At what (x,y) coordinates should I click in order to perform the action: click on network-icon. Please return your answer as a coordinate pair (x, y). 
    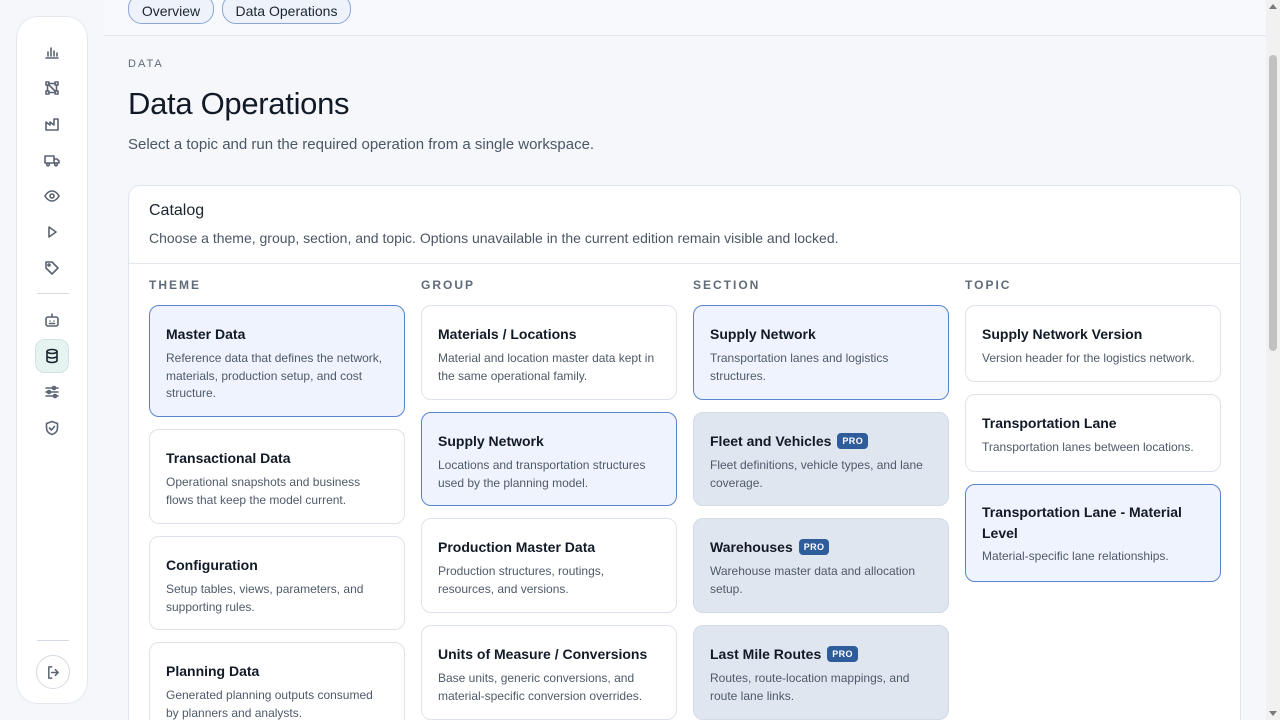
    Looking at the image, I should click on (52, 88).